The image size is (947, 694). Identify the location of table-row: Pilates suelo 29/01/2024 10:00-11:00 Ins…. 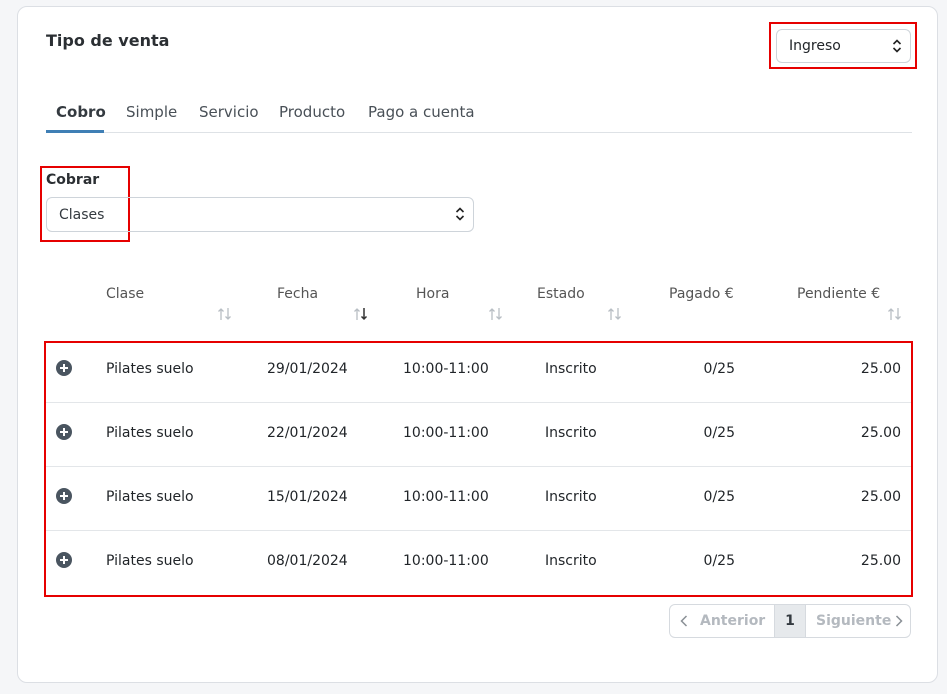
(478, 371).